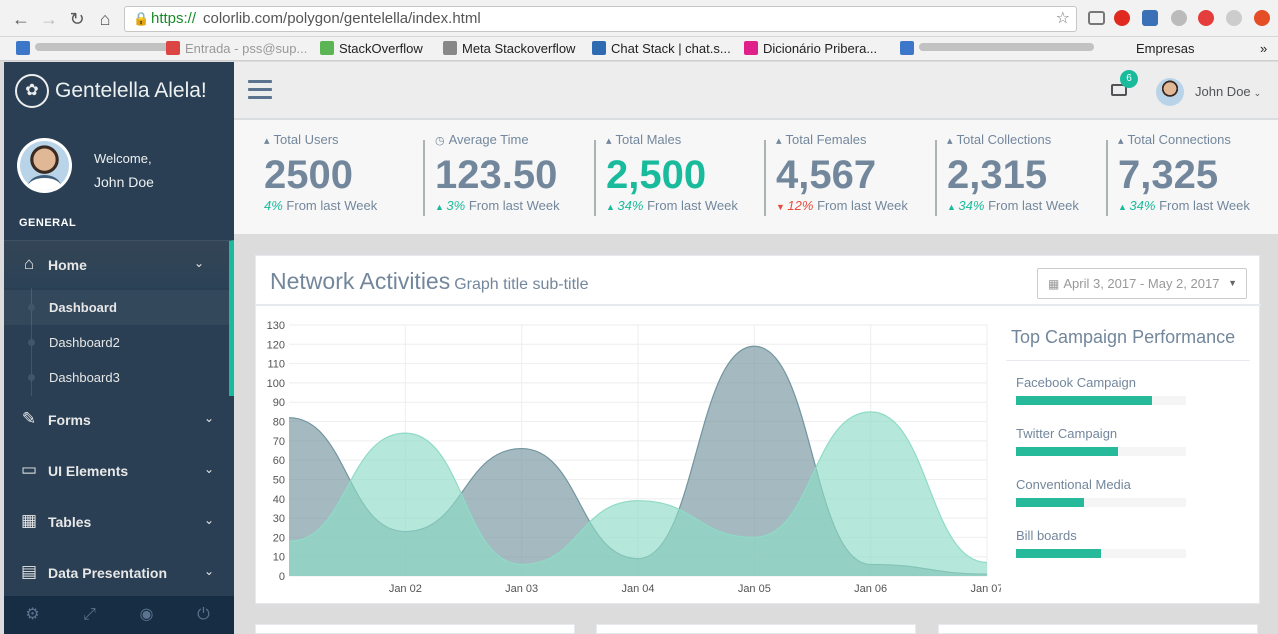 The image size is (1278, 634). Describe the element at coordinates (21, 19) in the screenshot. I see `back-icon: ←` at that location.